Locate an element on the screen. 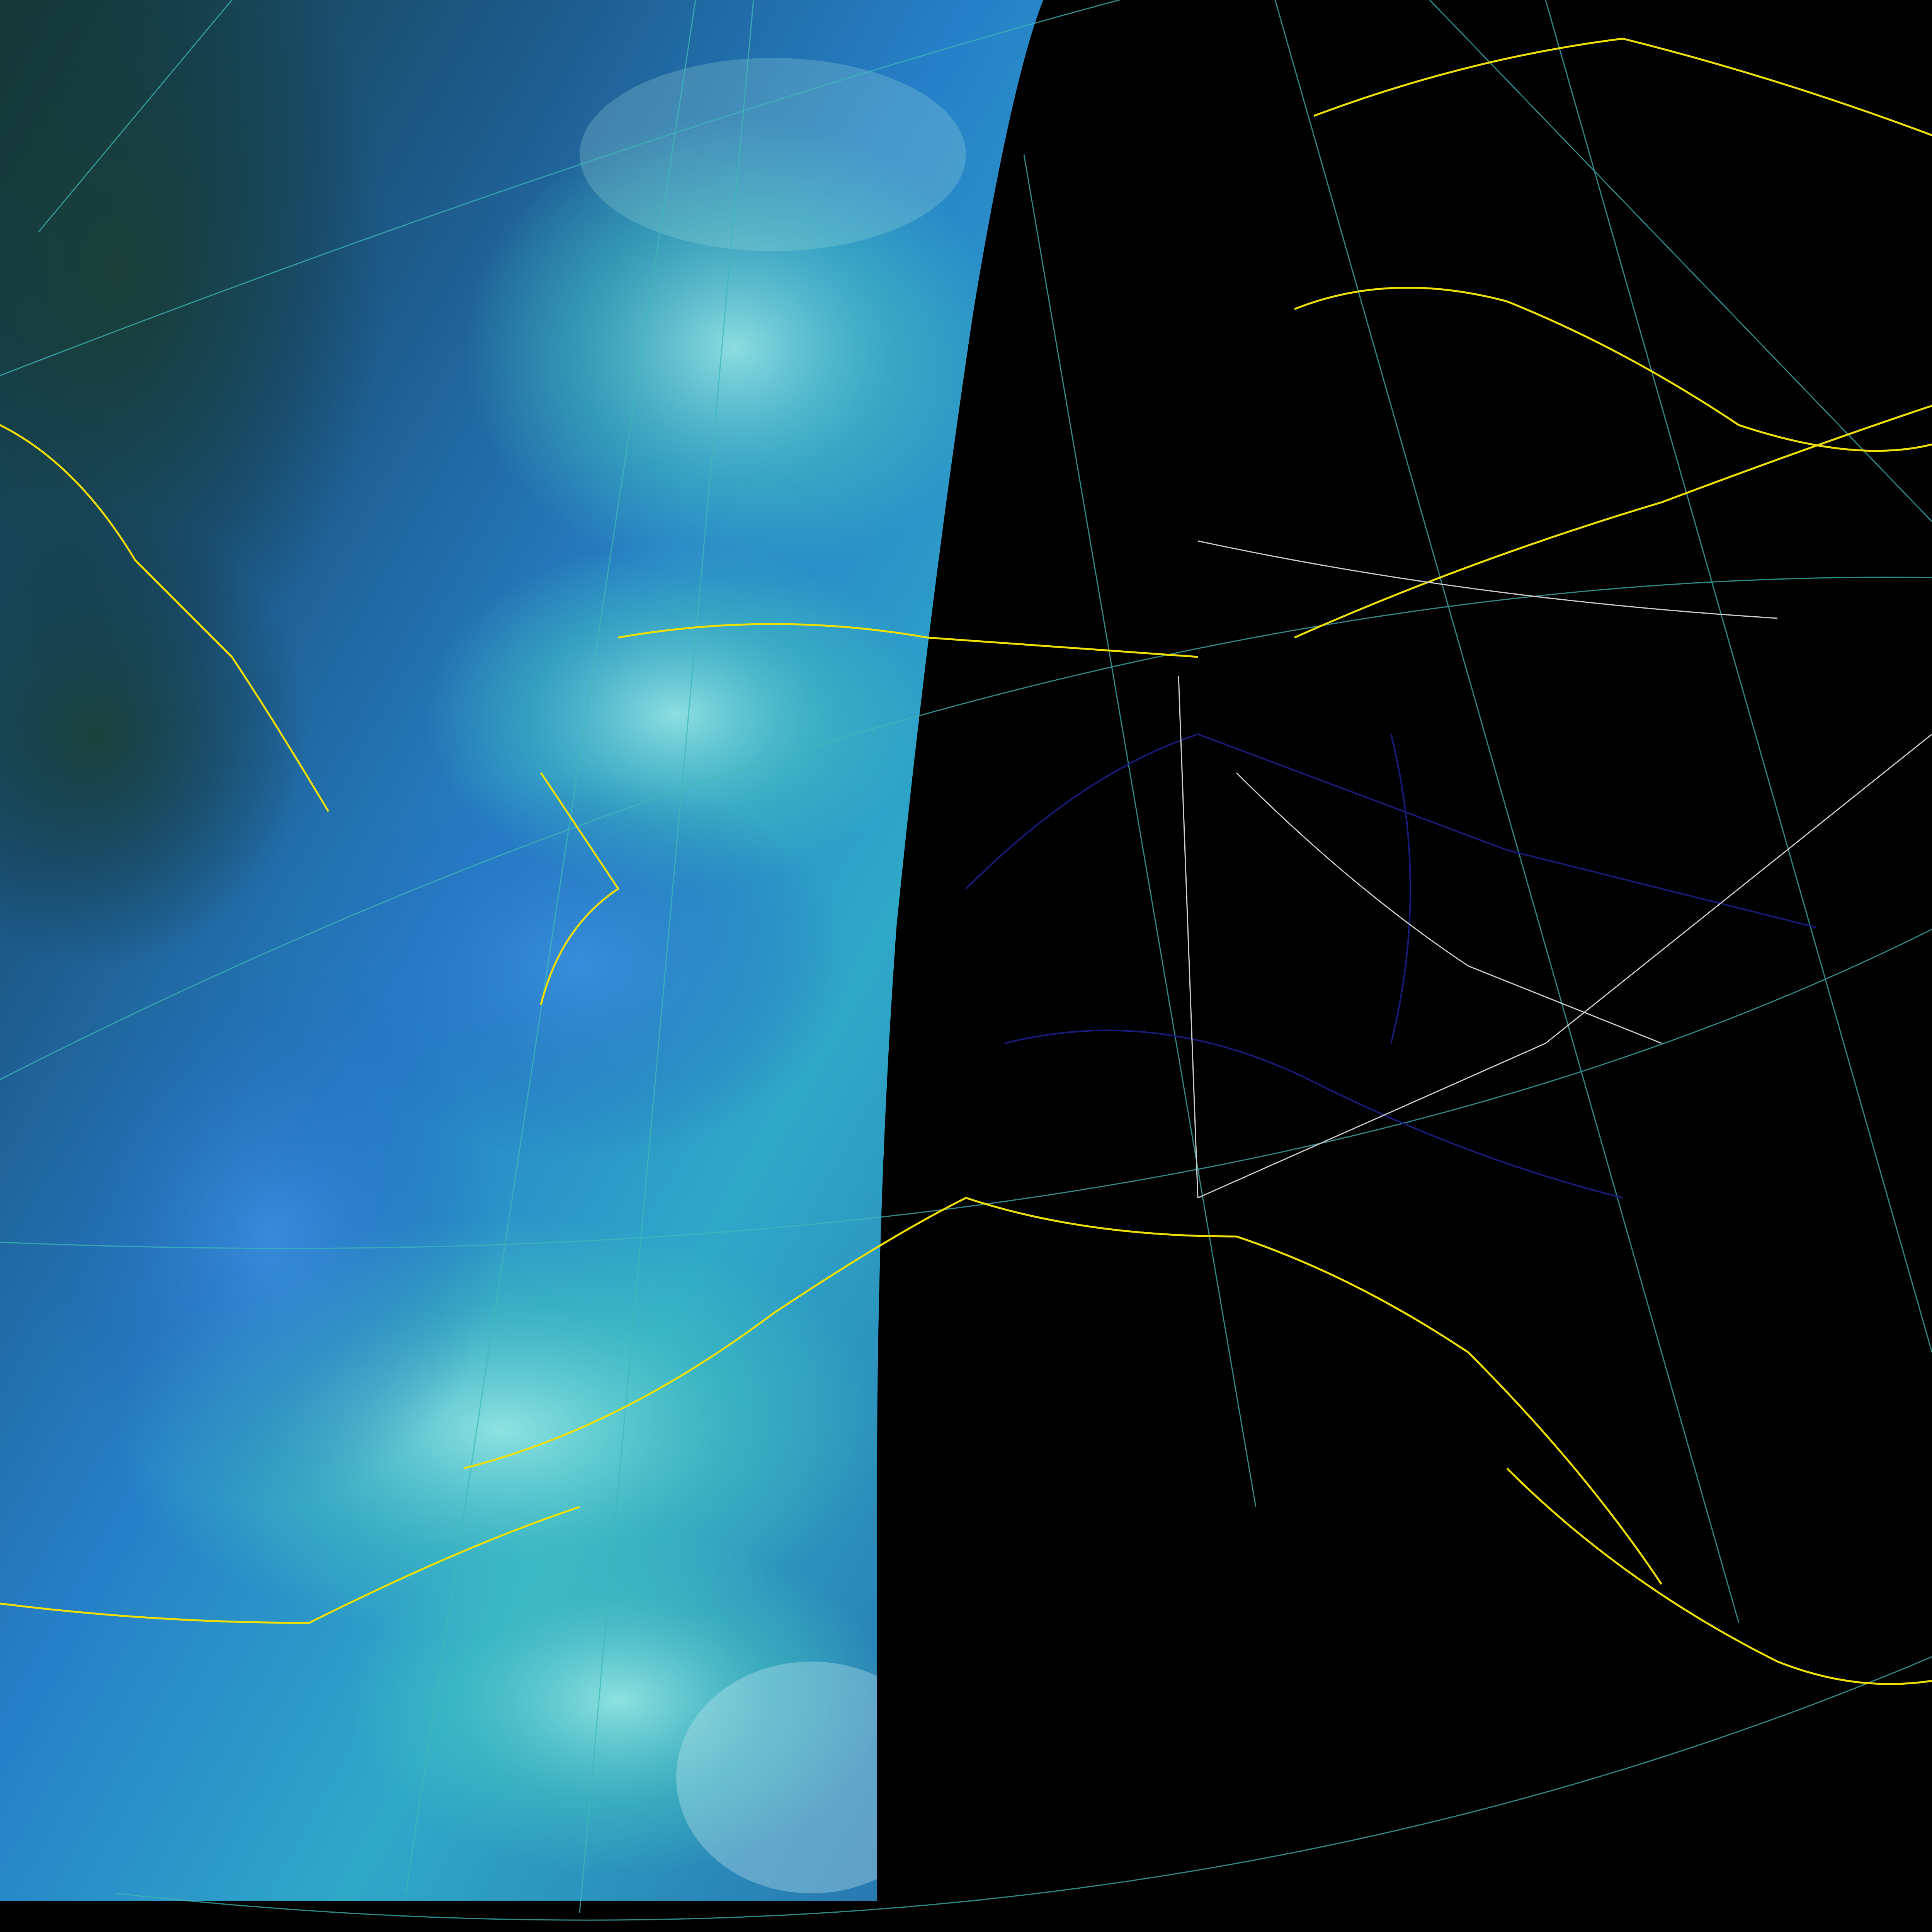  political-borders is located at coordinates (1555, 870).